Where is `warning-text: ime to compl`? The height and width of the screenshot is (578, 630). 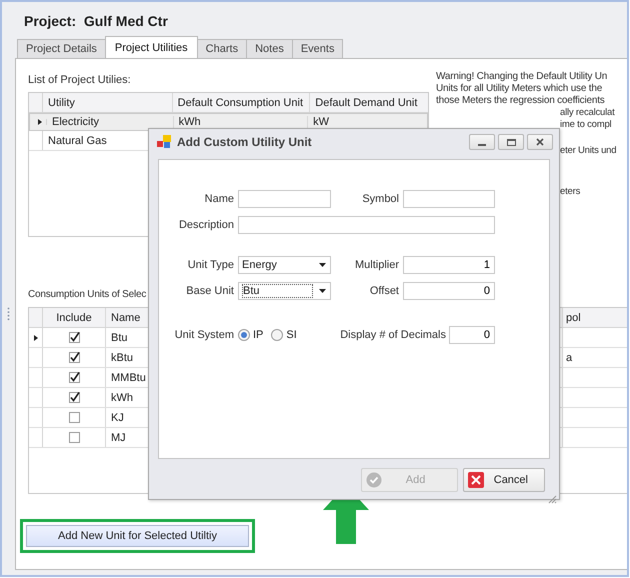 warning-text: ime to compl is located at coordinates (585, 125).